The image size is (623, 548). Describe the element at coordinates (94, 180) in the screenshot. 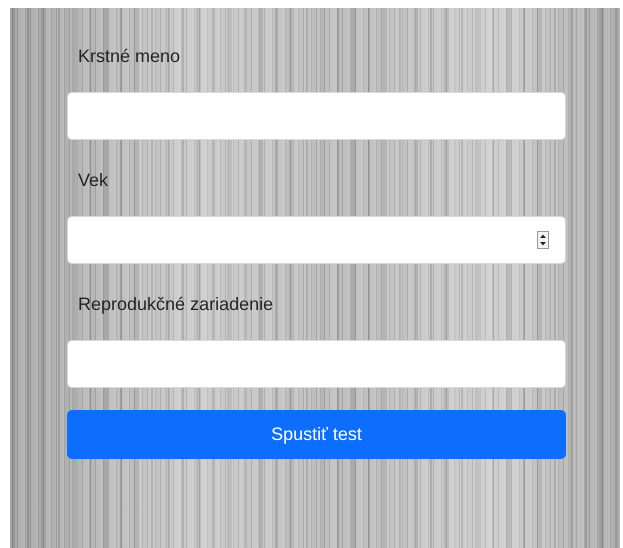

I see `field-label: Vek` at that location.